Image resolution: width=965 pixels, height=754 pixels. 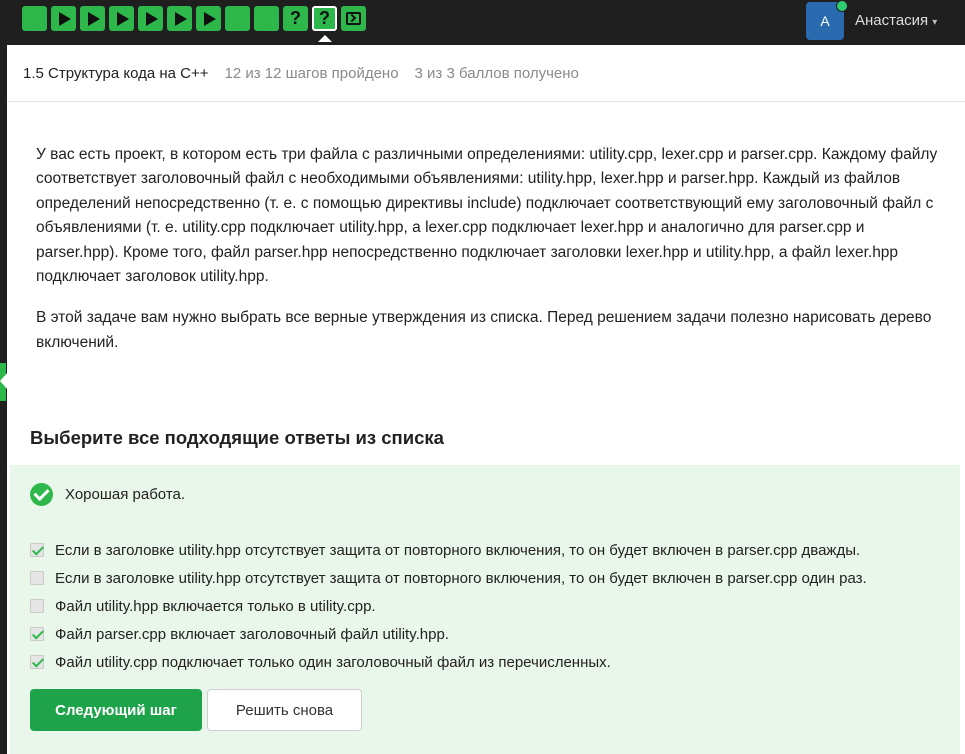 I want to click on step-12-code, so click(x=353, y=18).